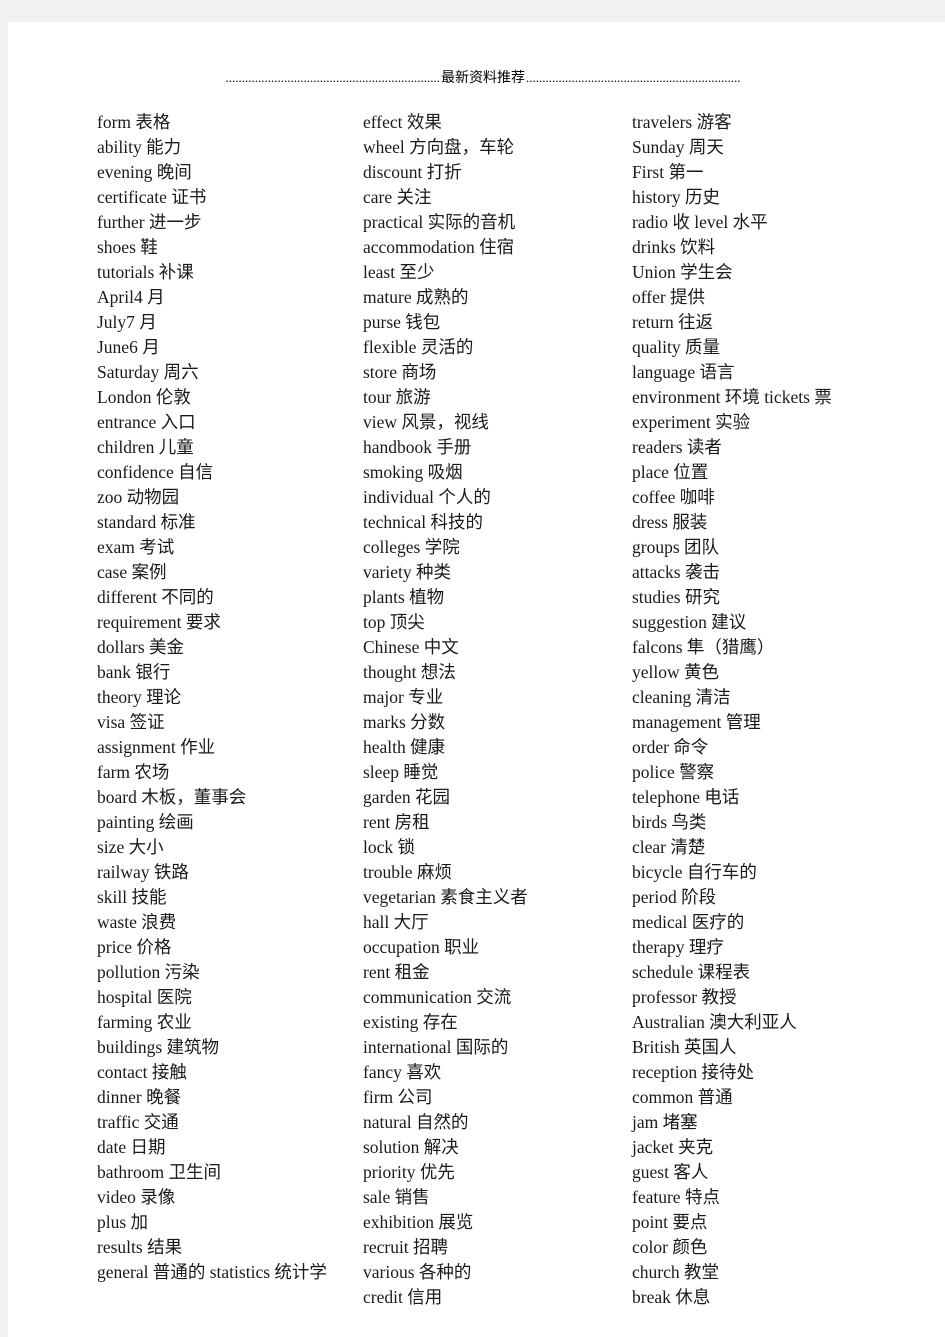  Describe the element at coordinates (139, 697) in the screenshot. I see `vocabulary-entry: theory 理论` at that location.